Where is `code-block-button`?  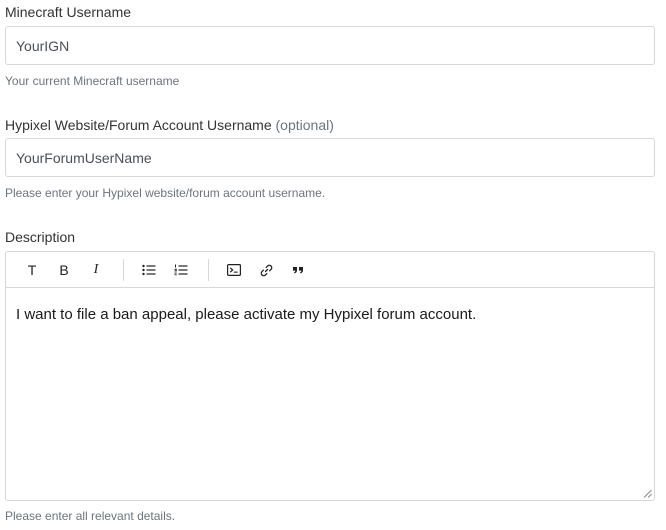 code-block-button is located at coordinates (234, 270).